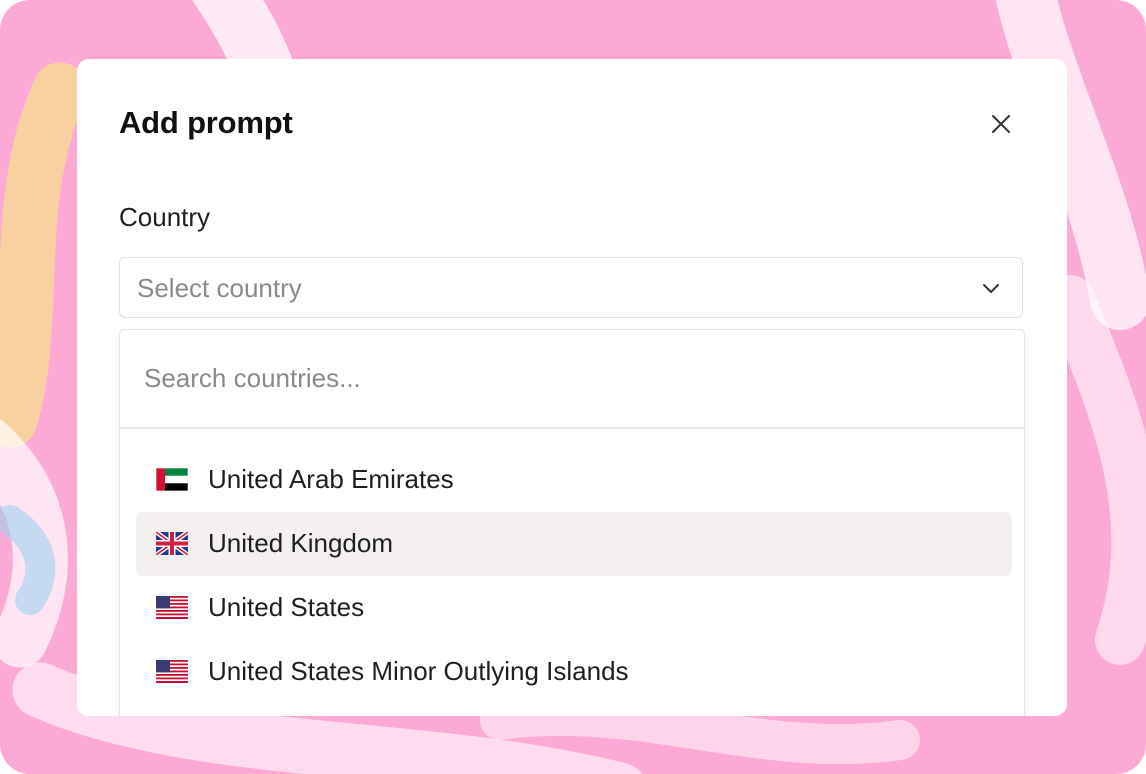  What do you see at coordinates (574, 608) in the screenshot?
I see `country-option-united-states: United States` at bounding box center [574, 608].